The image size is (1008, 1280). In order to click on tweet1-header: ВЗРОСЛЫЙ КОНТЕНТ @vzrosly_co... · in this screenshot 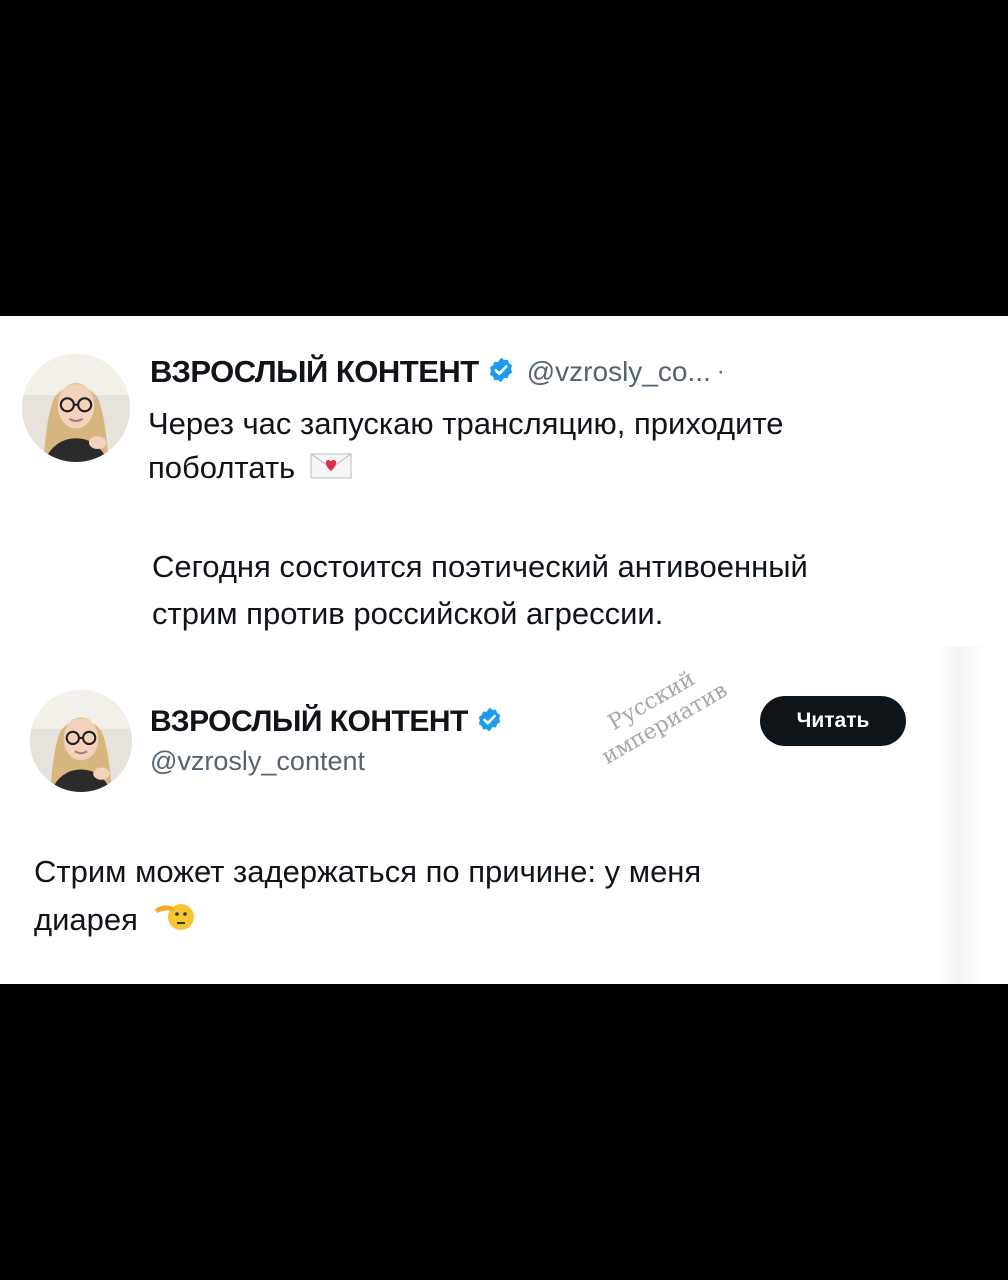, I will do `click(437, 372)`.